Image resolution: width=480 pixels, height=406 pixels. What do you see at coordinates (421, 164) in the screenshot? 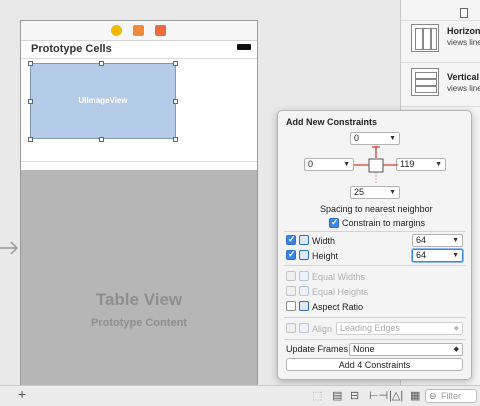
I see `right-spacing-field: 119 ▼` at bounding box center [421, 164].